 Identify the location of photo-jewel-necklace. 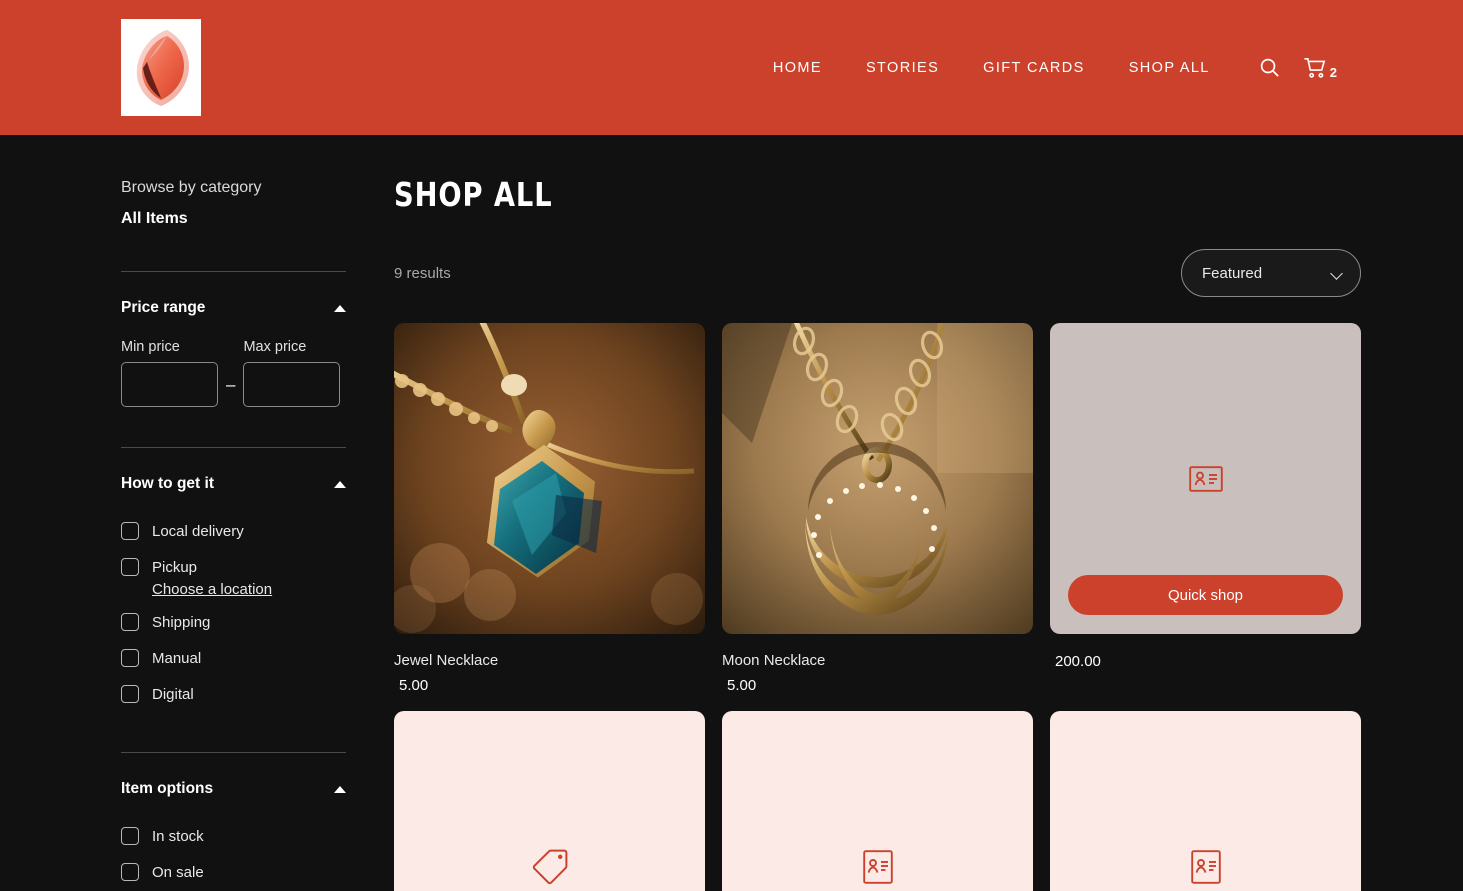
(549, 478).